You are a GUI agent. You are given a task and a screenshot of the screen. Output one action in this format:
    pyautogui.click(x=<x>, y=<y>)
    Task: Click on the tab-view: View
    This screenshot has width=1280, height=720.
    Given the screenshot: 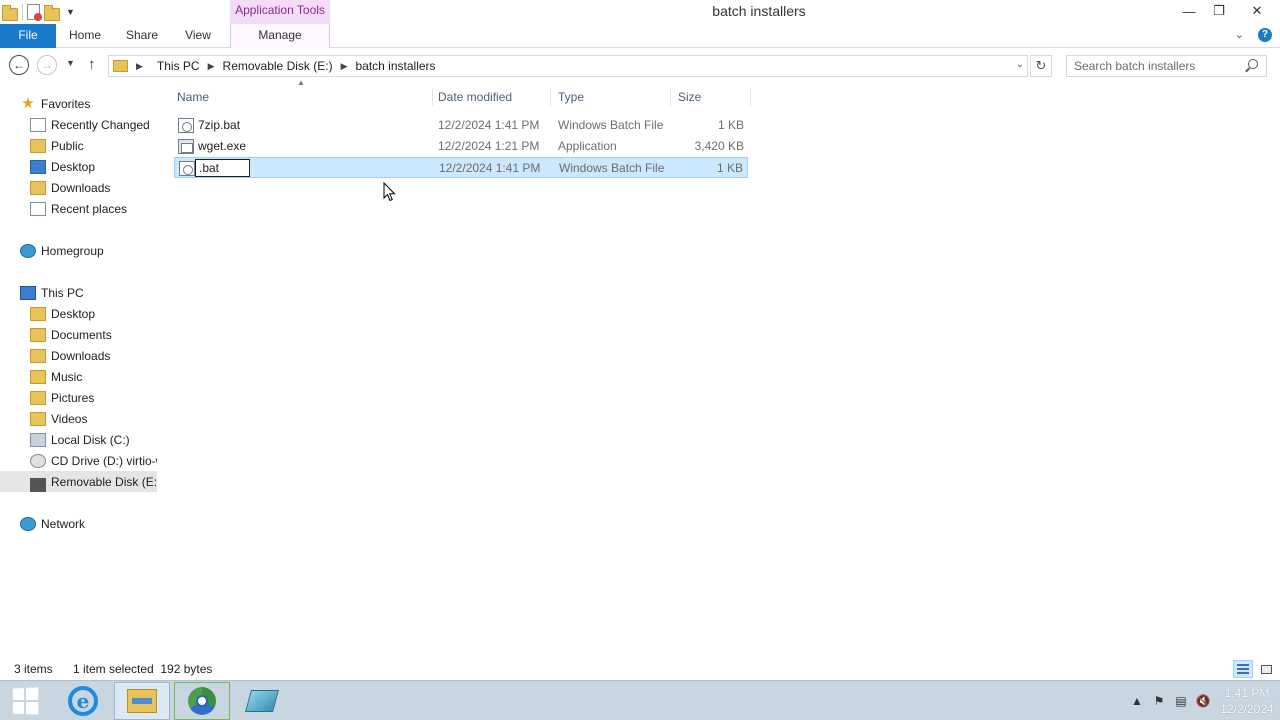 What is the action you would take?
    pyautogui.click(x=198, y=36)
    